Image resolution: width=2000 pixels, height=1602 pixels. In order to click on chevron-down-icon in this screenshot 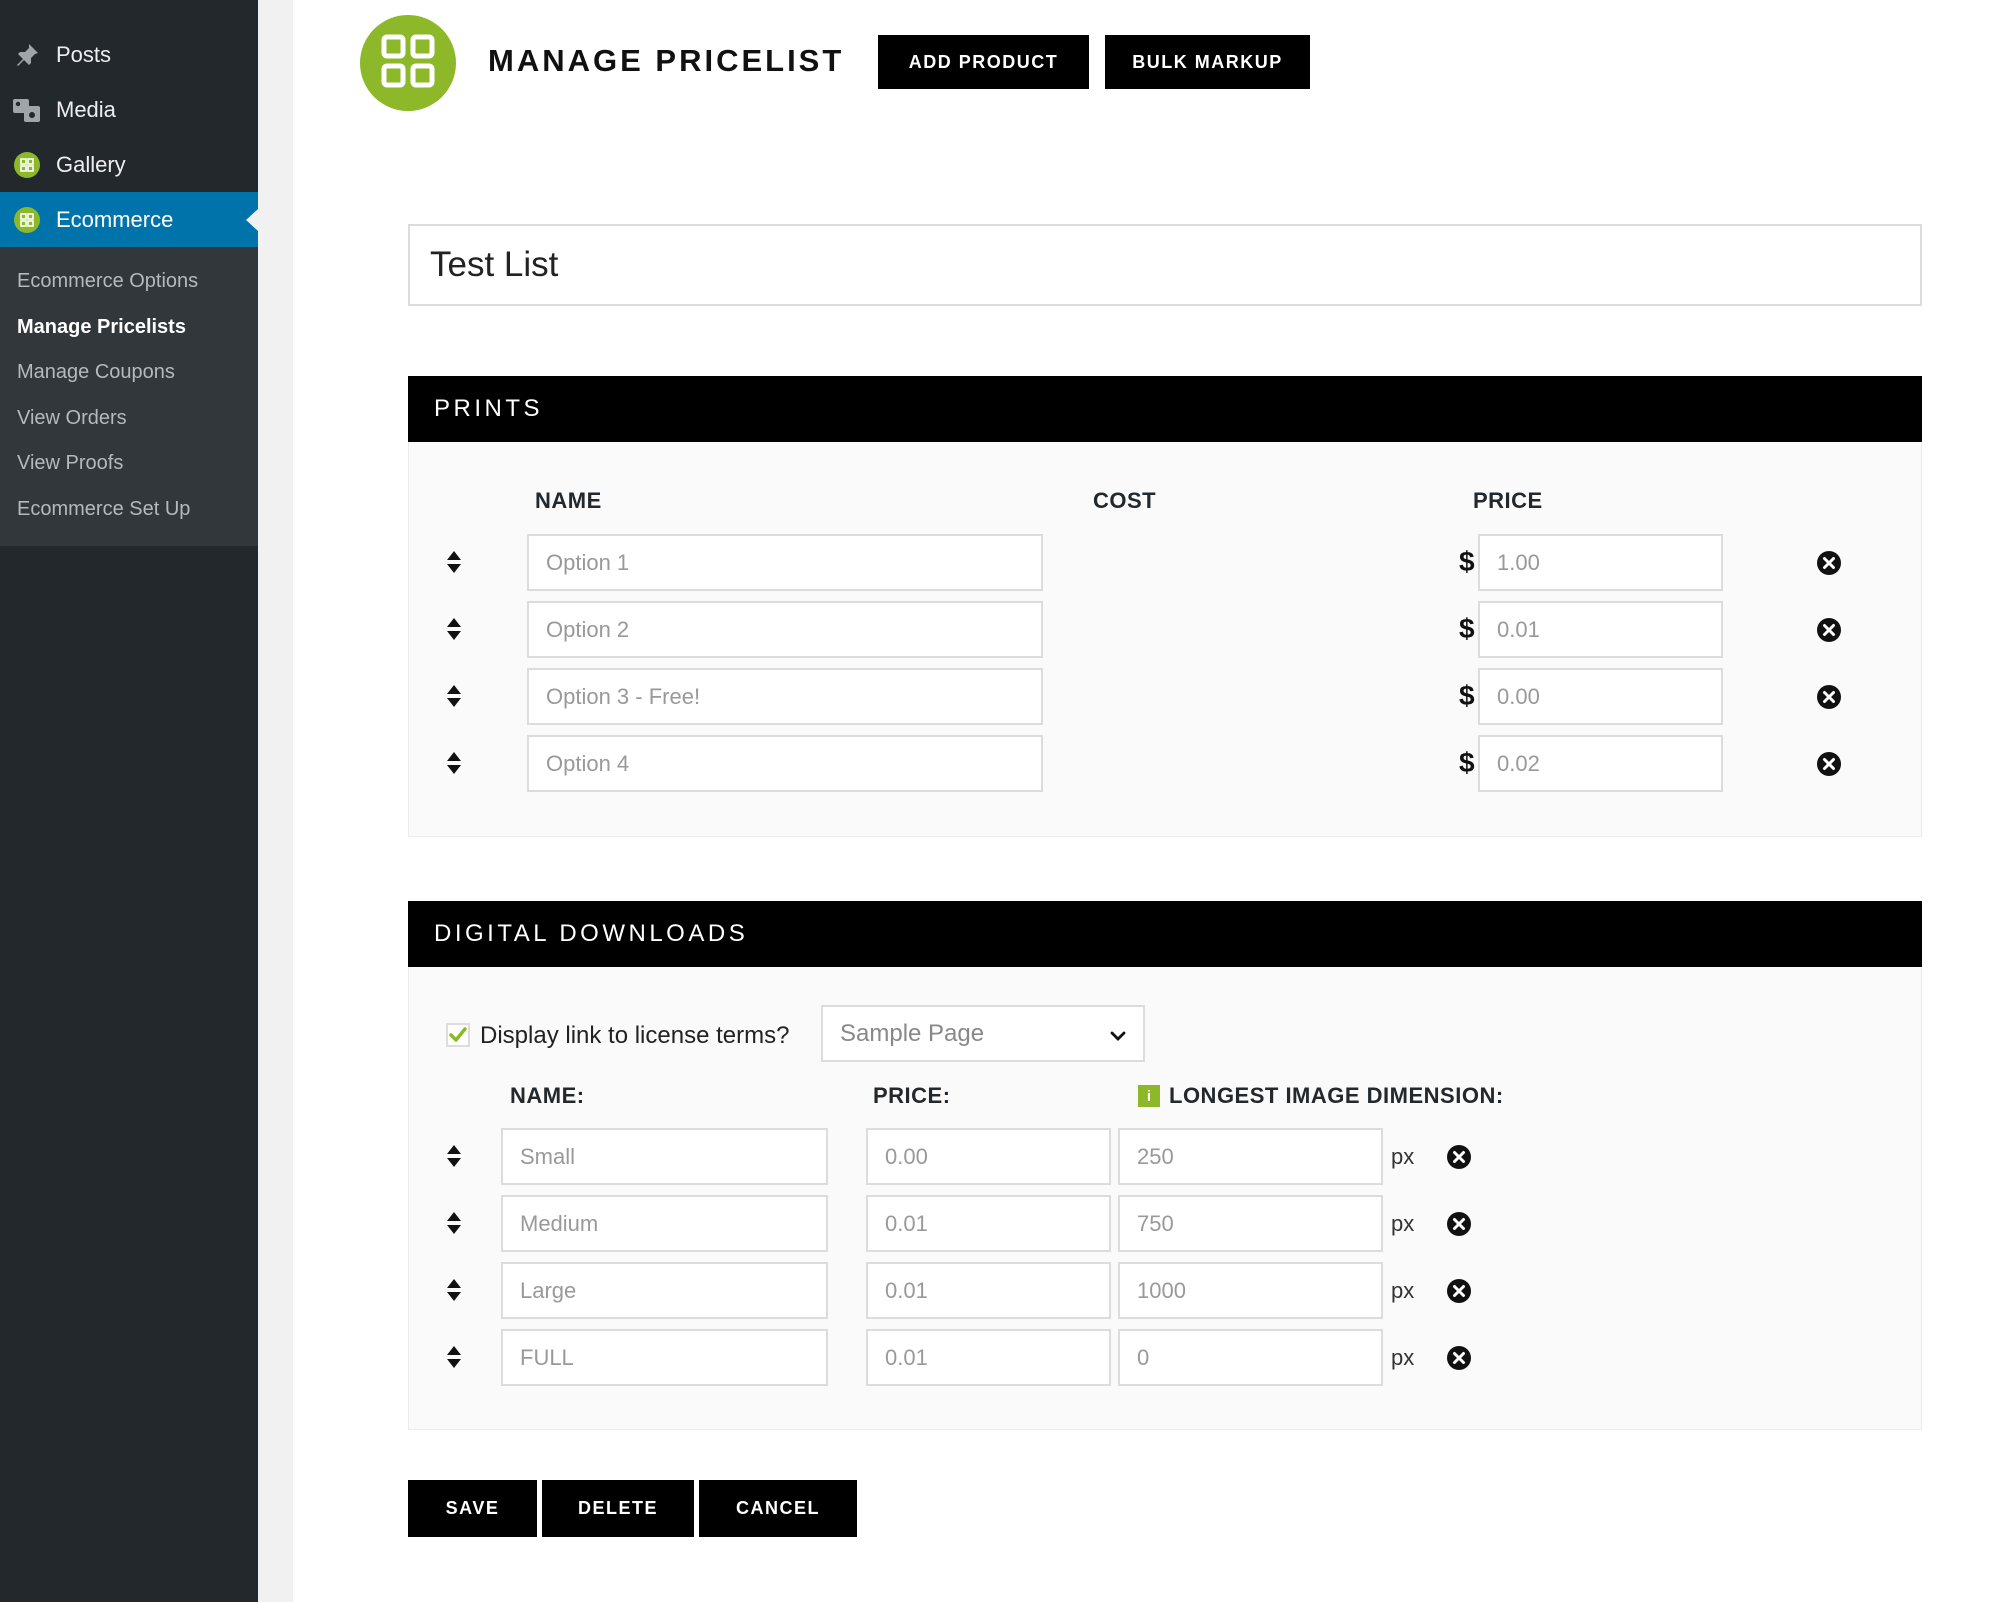, I will do `click(1118, 1038)`.